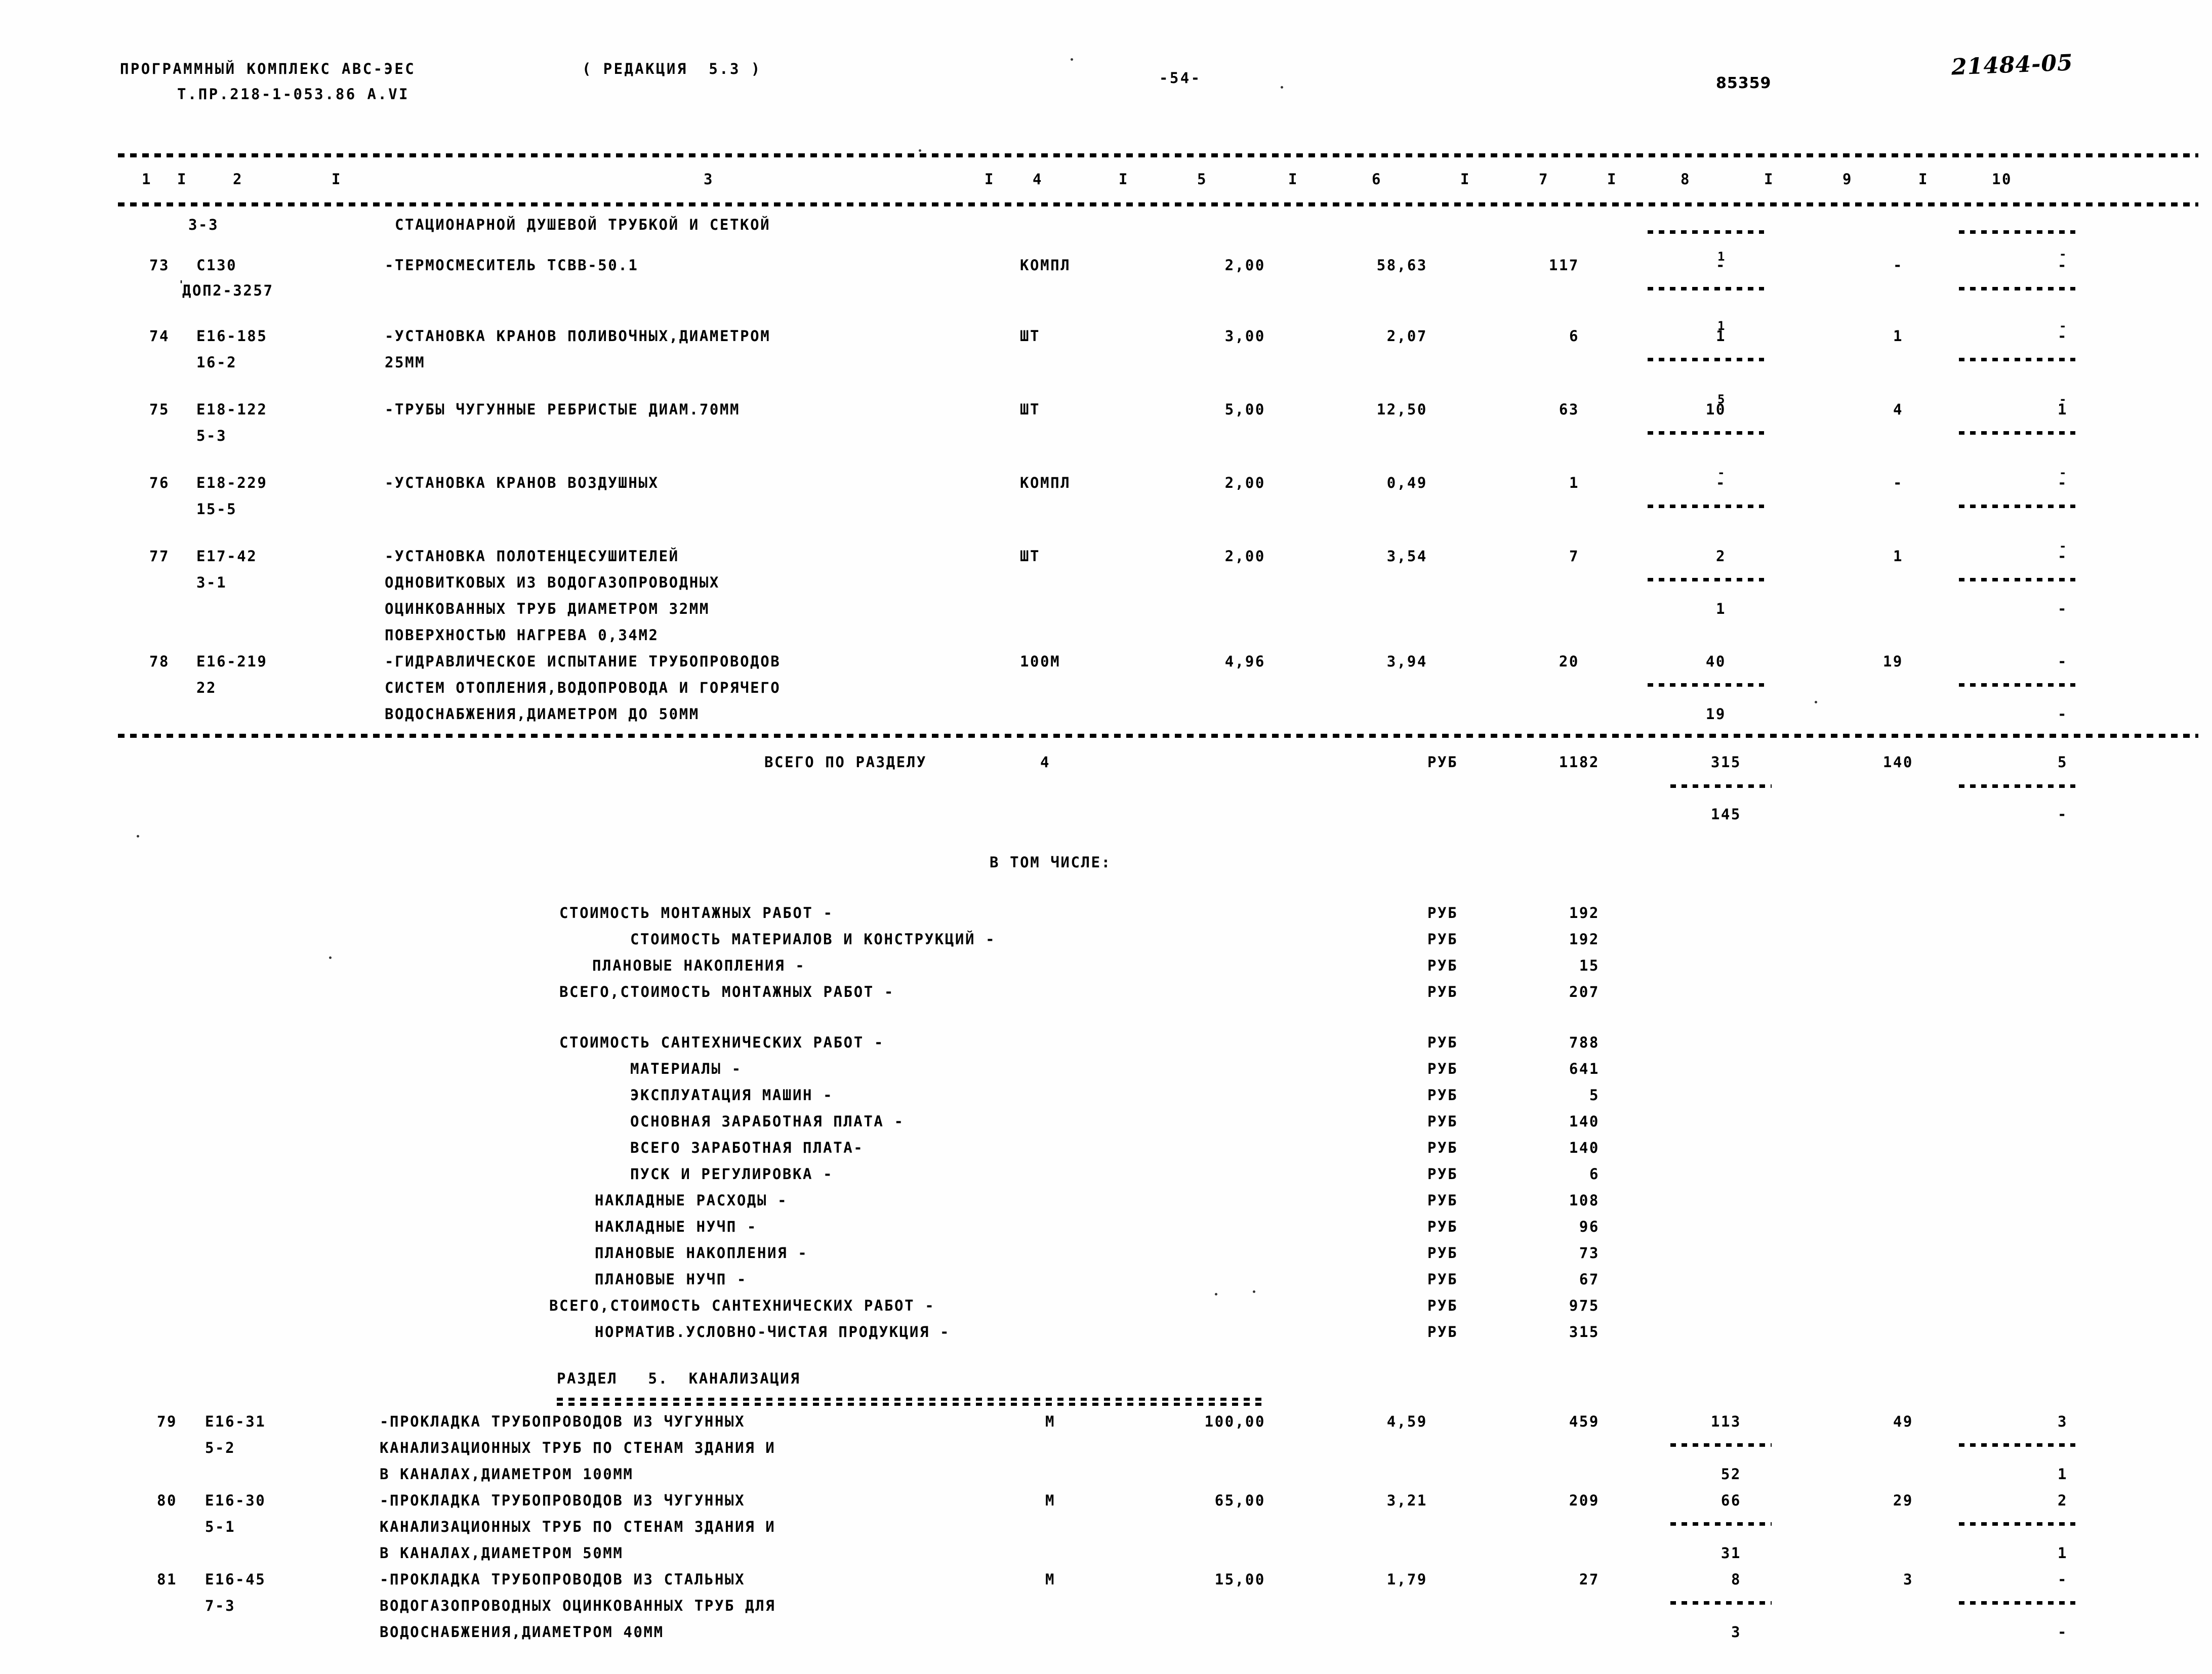  Describe the element at coordinates (679, 1378) in the screenshot. I see `section-5-title: РАЗДЕЛ 5. КАНАЛИЗАЦИЯ` at that location.